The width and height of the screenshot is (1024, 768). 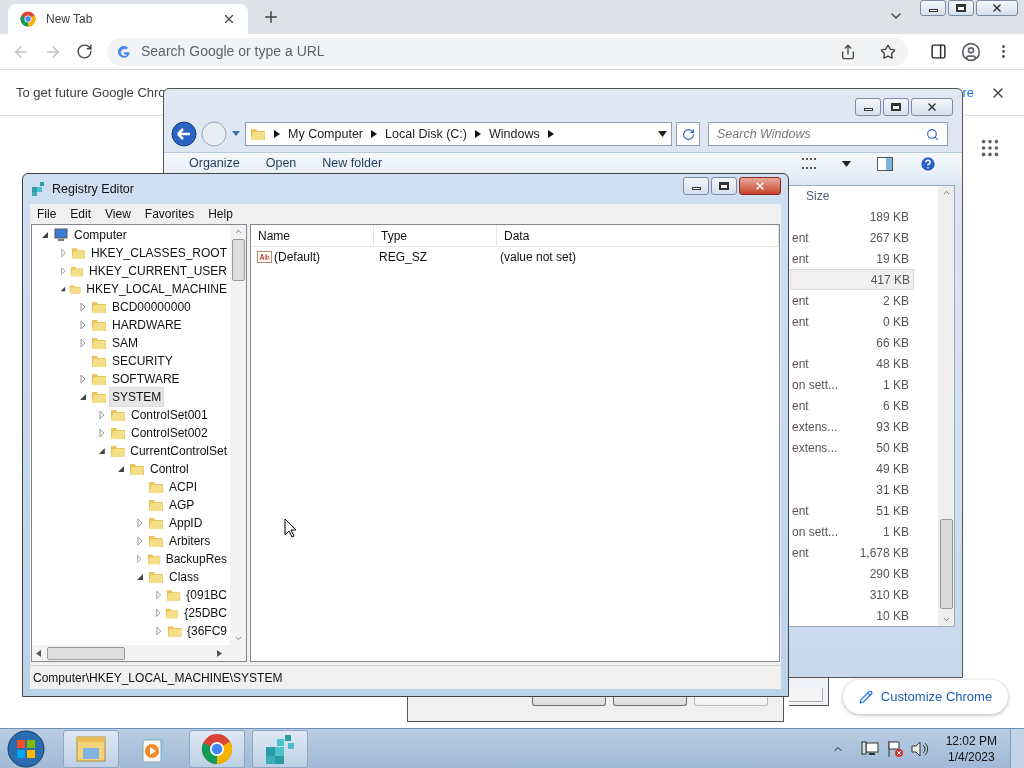 What do you see at coordinates (186, 523) in the screenshot?
I see `tree-item: AppID` at bounding box center [186, 523].